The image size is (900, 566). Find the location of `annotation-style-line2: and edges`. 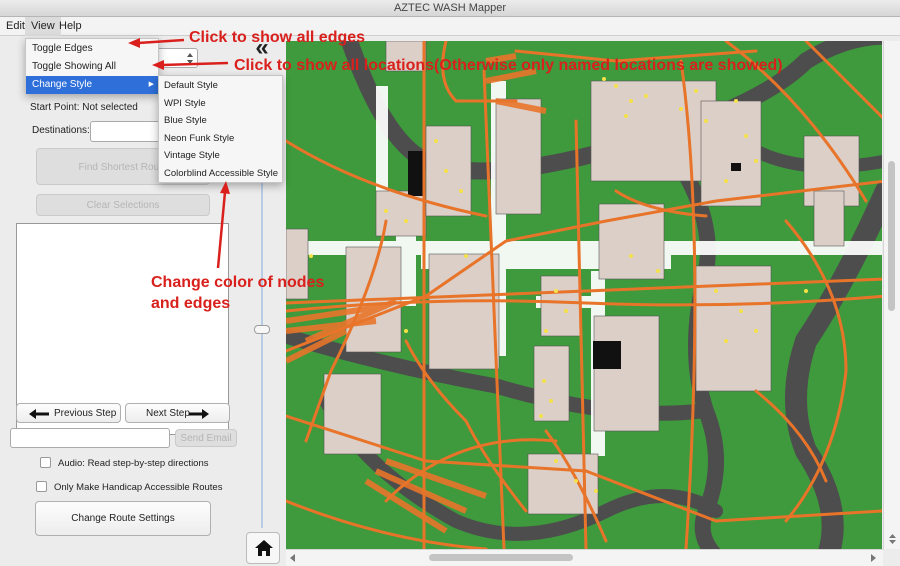

annotation-style-line2: and edges is located at coordinates (191, 303).